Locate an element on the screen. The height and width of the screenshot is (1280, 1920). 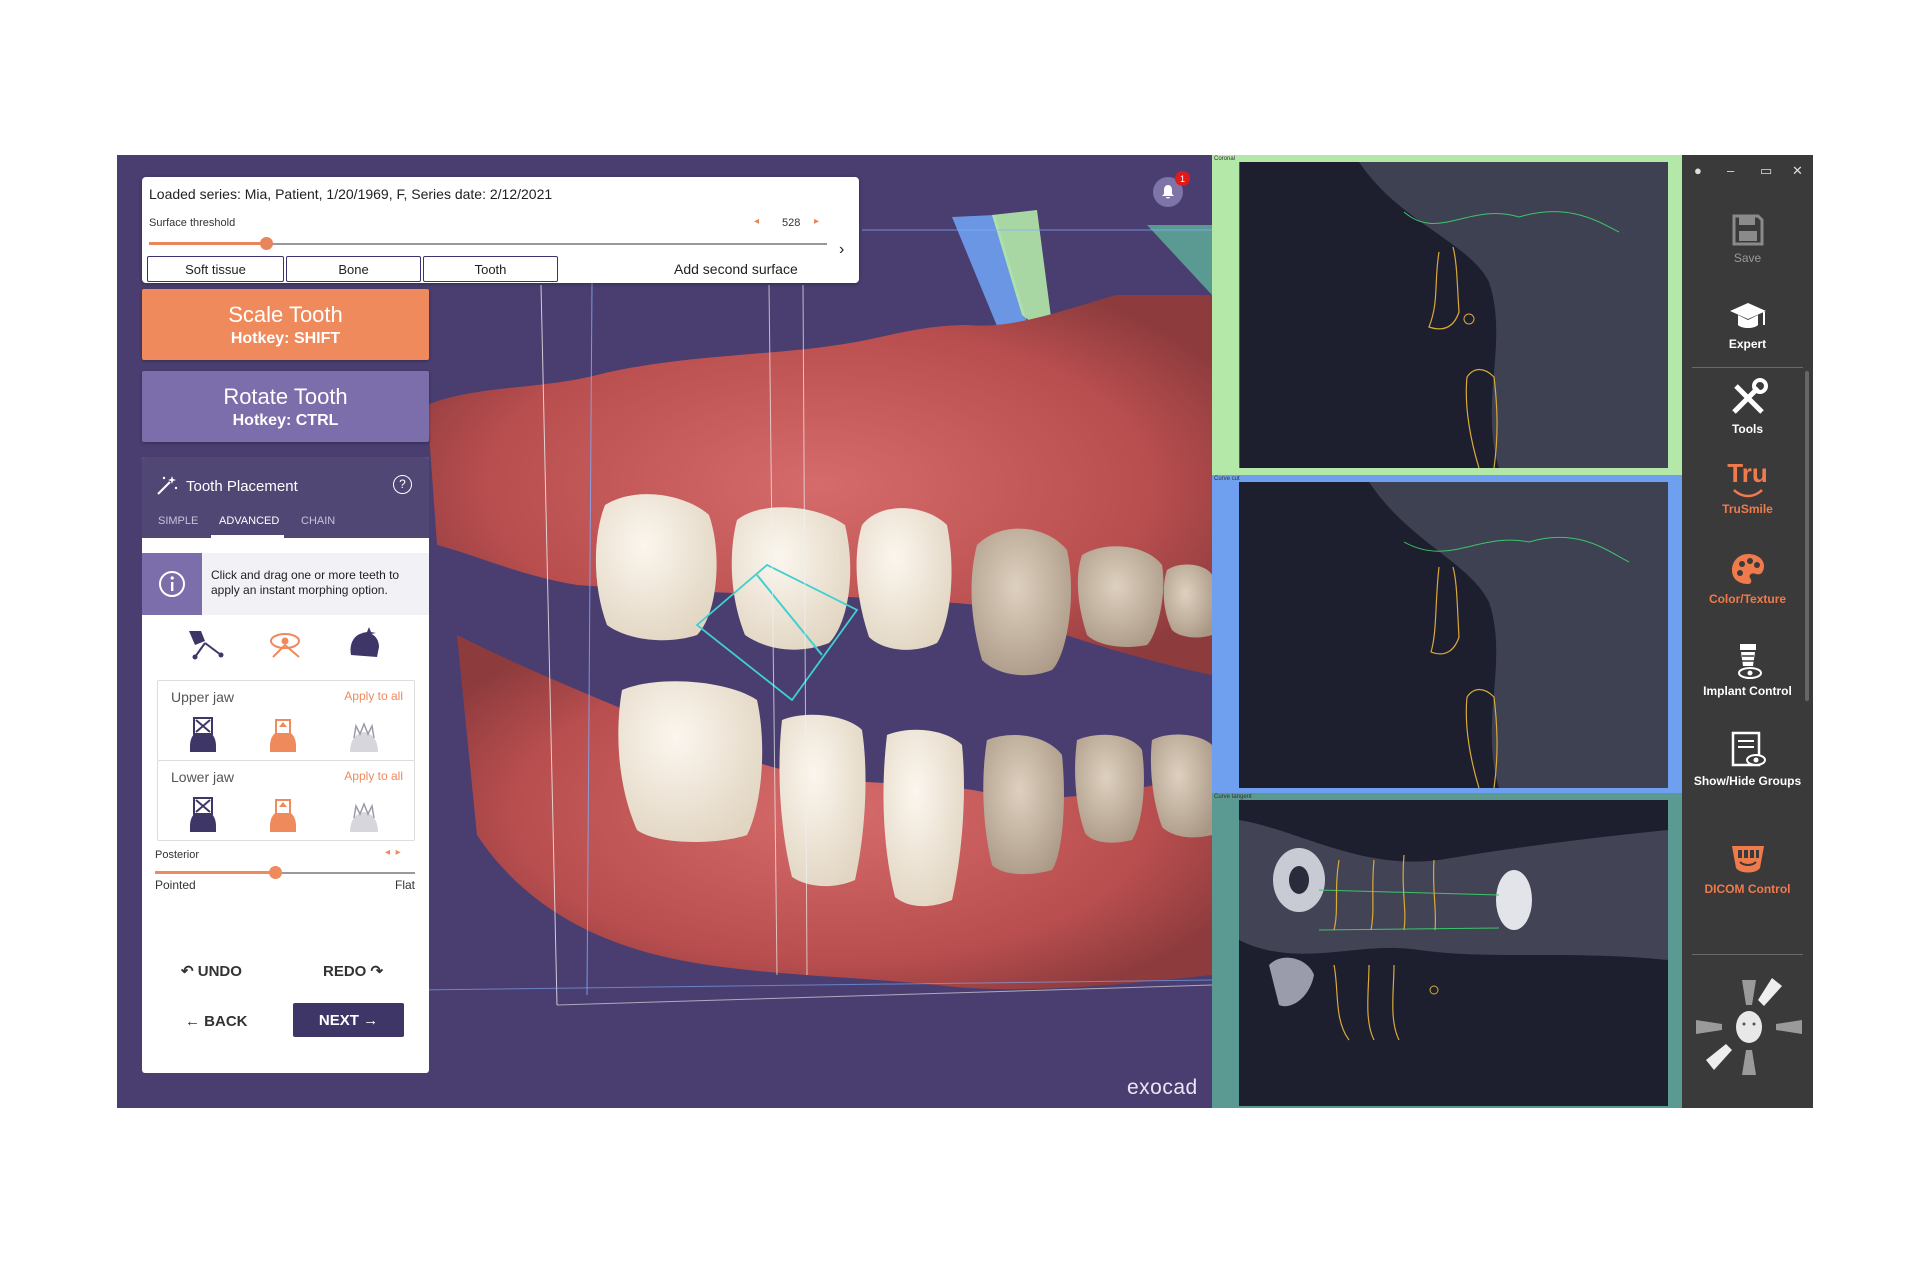
implant-control-button: Implant Control is located at coordinates (1747, 669).